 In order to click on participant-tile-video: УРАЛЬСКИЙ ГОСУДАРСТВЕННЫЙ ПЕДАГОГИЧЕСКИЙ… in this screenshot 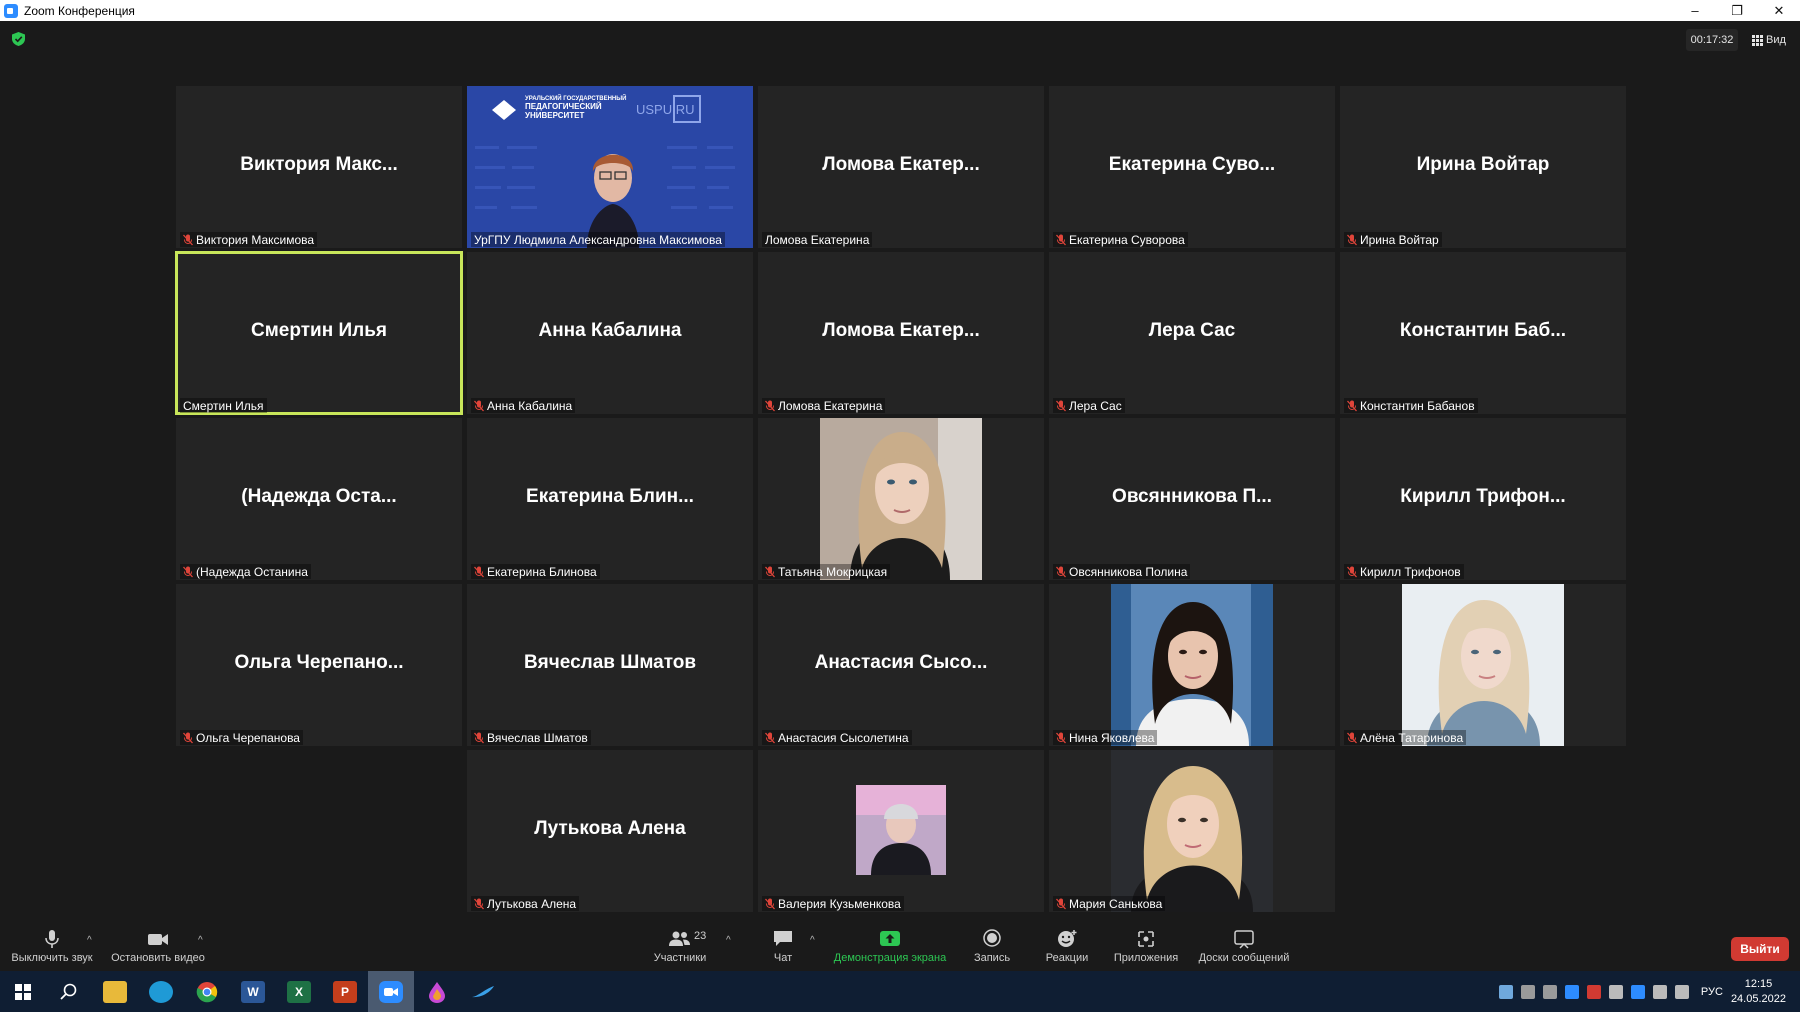, I will do `click(610, 167)`.